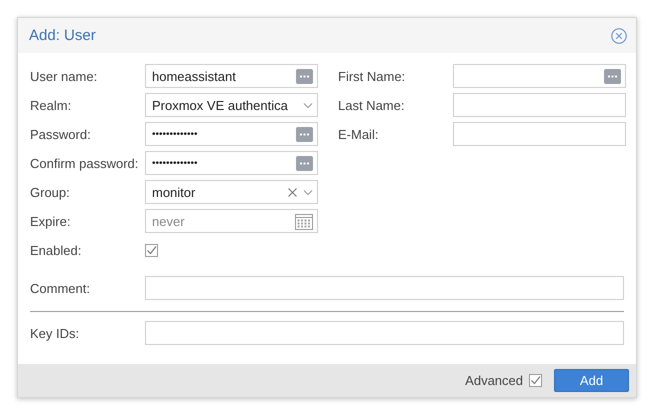 This screenshot has height=414, width=658. What do you see at coordinates (619, 36) in the screenshot?
I see `close-icon` at bounding box center [619, 36].